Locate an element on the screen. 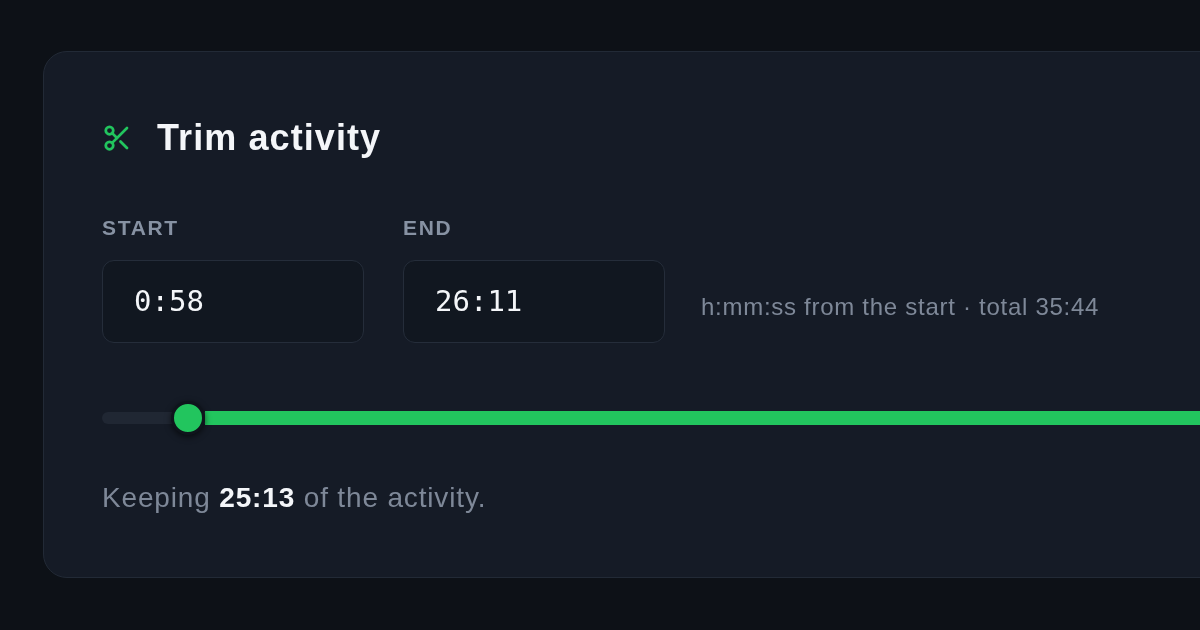  time-input-field: 26:11 is located at coordinates (534, 301).